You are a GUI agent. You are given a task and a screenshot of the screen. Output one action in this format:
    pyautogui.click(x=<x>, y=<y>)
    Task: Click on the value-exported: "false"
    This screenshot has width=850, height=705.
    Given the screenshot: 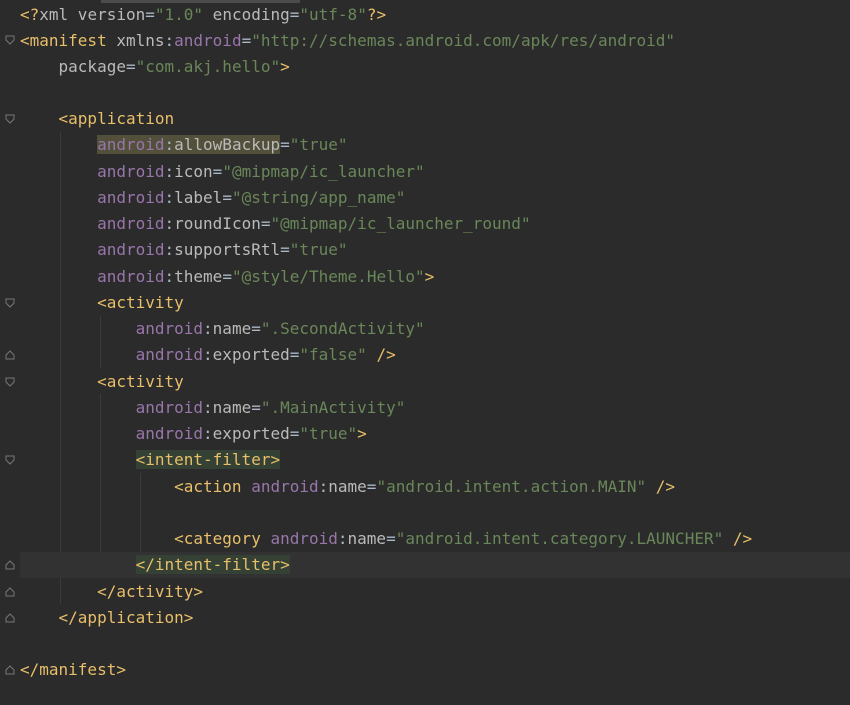 What is the action you would take?
    pyautogui.click(x=333, y=354)
    